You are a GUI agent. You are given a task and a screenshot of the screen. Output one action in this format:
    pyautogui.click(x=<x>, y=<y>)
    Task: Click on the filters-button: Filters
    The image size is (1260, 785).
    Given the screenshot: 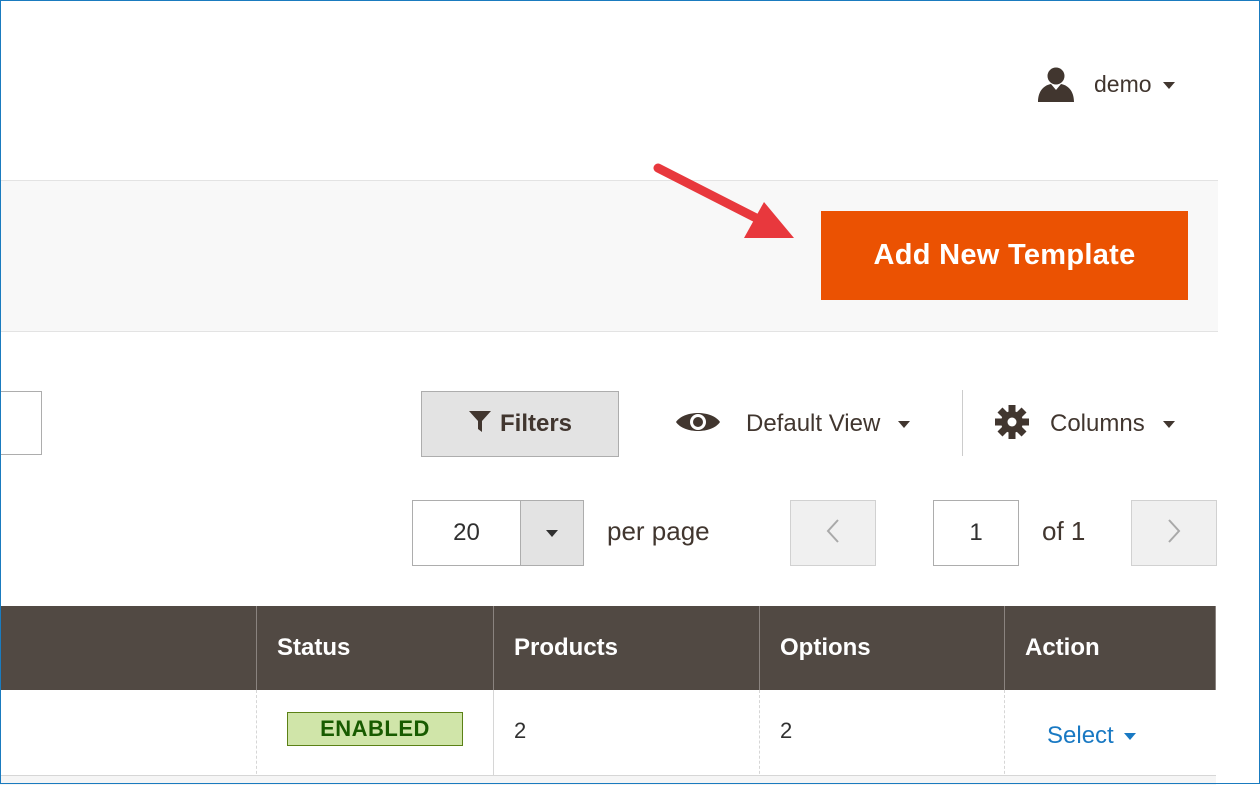 What is the action you would take?
    pyautogui.click(x=520, y=424)
    